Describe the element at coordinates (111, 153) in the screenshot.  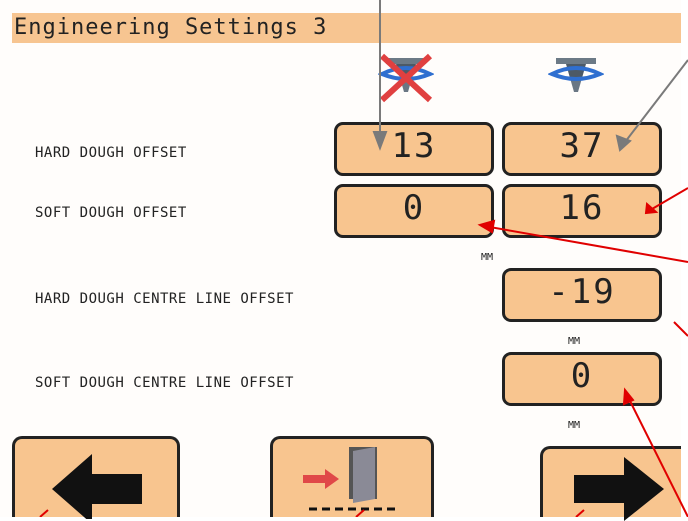
I see `hard-dough-offset-label: HARD DOUGH OFFSET` at that location.